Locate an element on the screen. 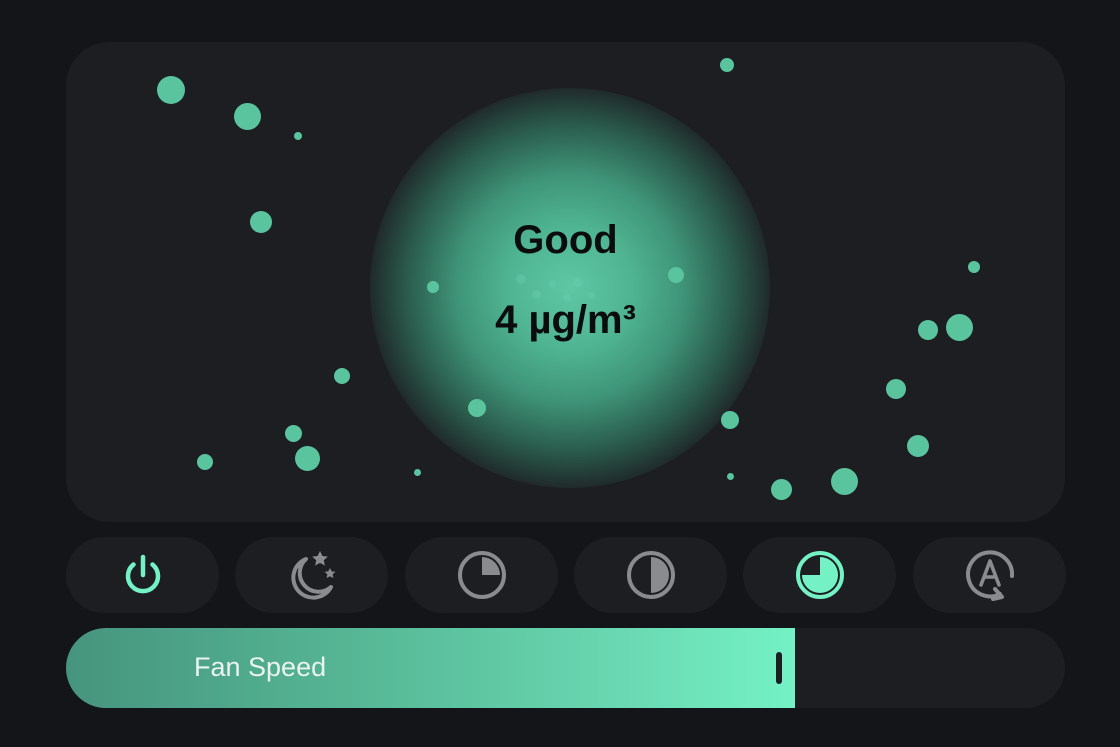 This screenshot has width=1120, height=747. fan-speed-label: Fan Speed is located at coordinates (260, 667).